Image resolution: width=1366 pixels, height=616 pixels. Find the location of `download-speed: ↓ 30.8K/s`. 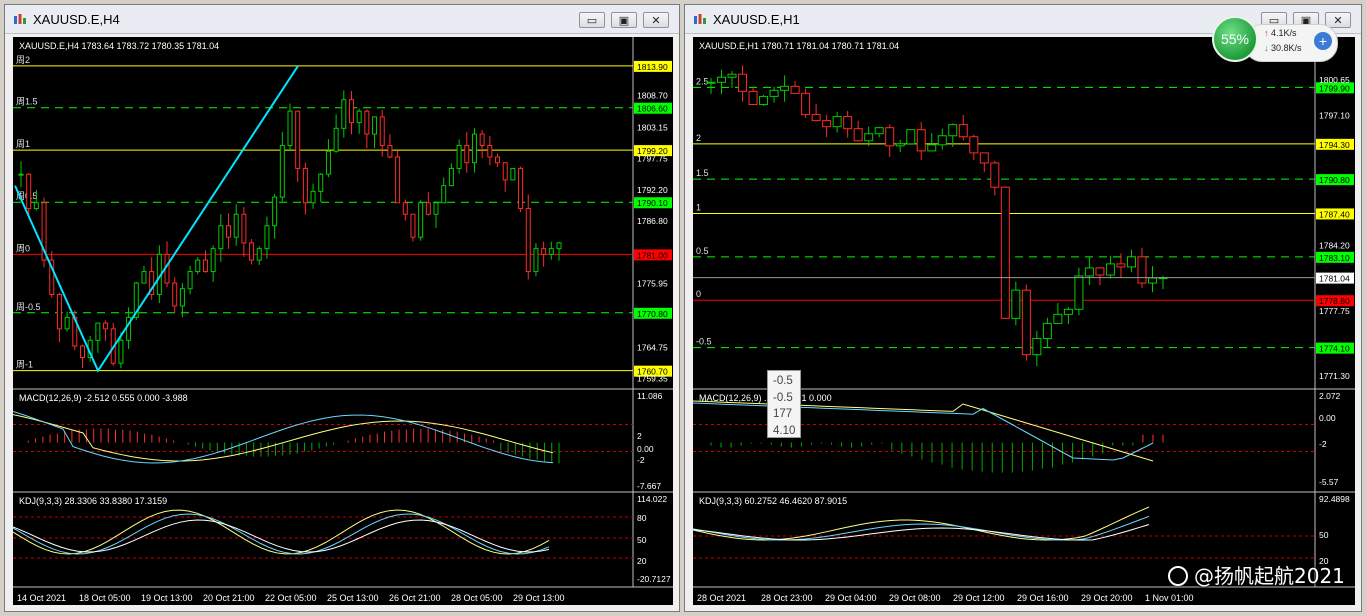

download-speed: ↓ 30.8K/s is located at coordinates (1283, 48).